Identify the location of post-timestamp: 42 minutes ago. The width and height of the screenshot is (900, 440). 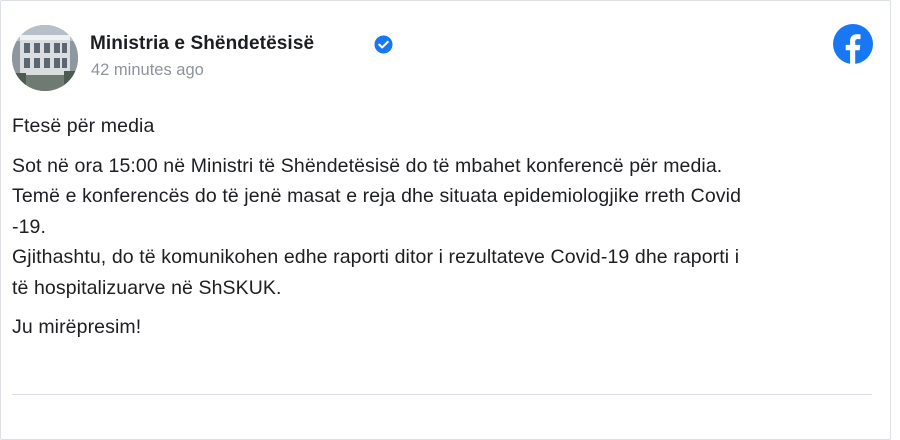
(147, 70).